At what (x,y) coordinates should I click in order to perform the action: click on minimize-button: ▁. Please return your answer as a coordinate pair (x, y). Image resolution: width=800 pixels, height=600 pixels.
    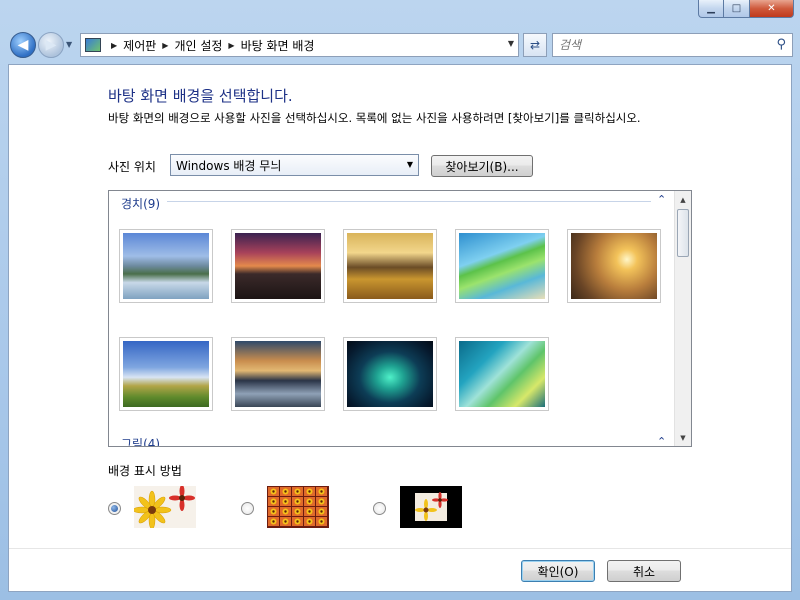
    Looking at the image, I should click on (711, 9).